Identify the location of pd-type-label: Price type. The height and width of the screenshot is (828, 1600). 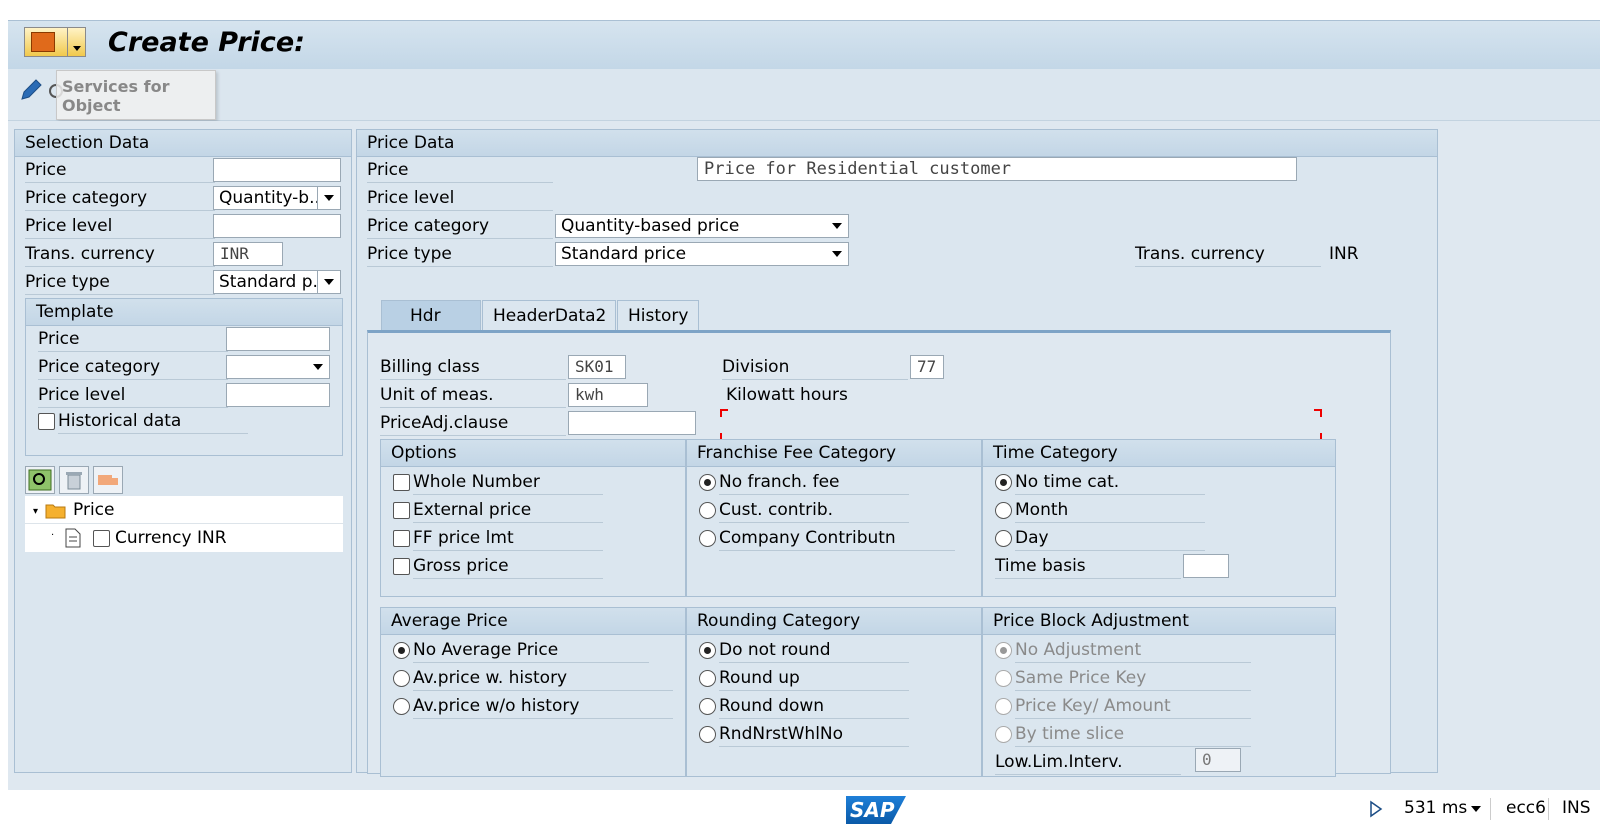
(460, 254).